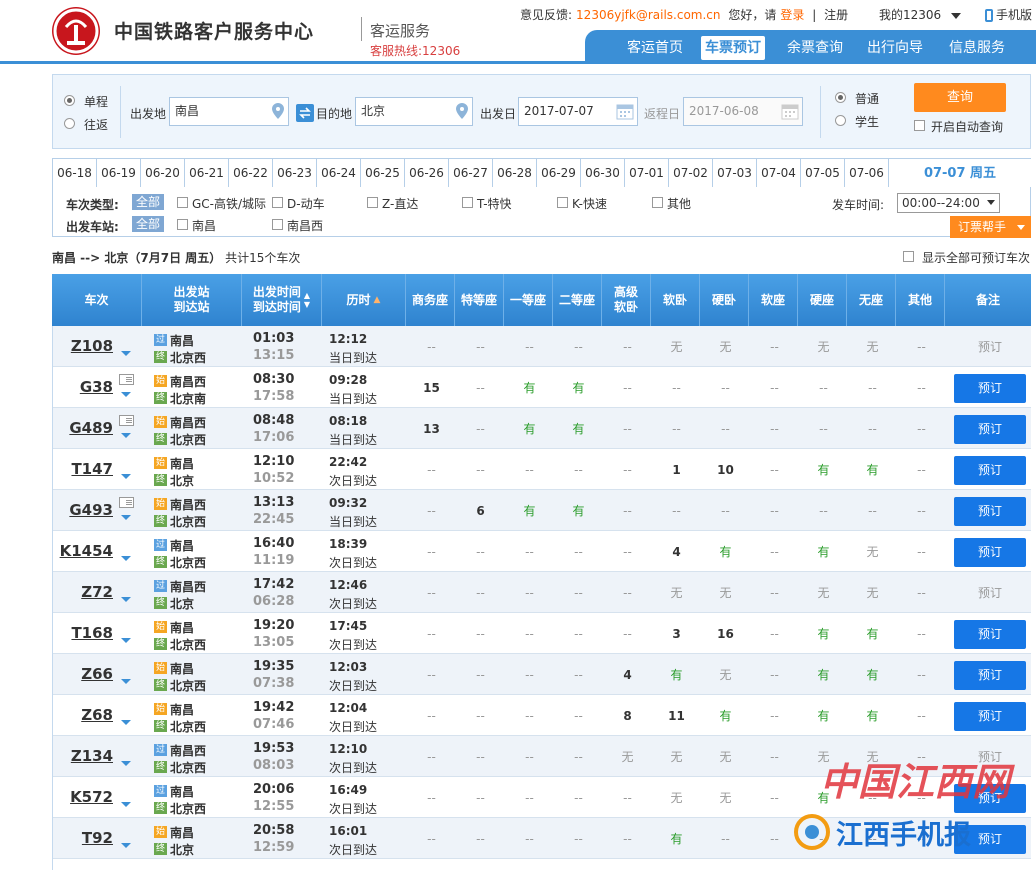  I want to click on nav-item: 车票预订, so click(733, 48).